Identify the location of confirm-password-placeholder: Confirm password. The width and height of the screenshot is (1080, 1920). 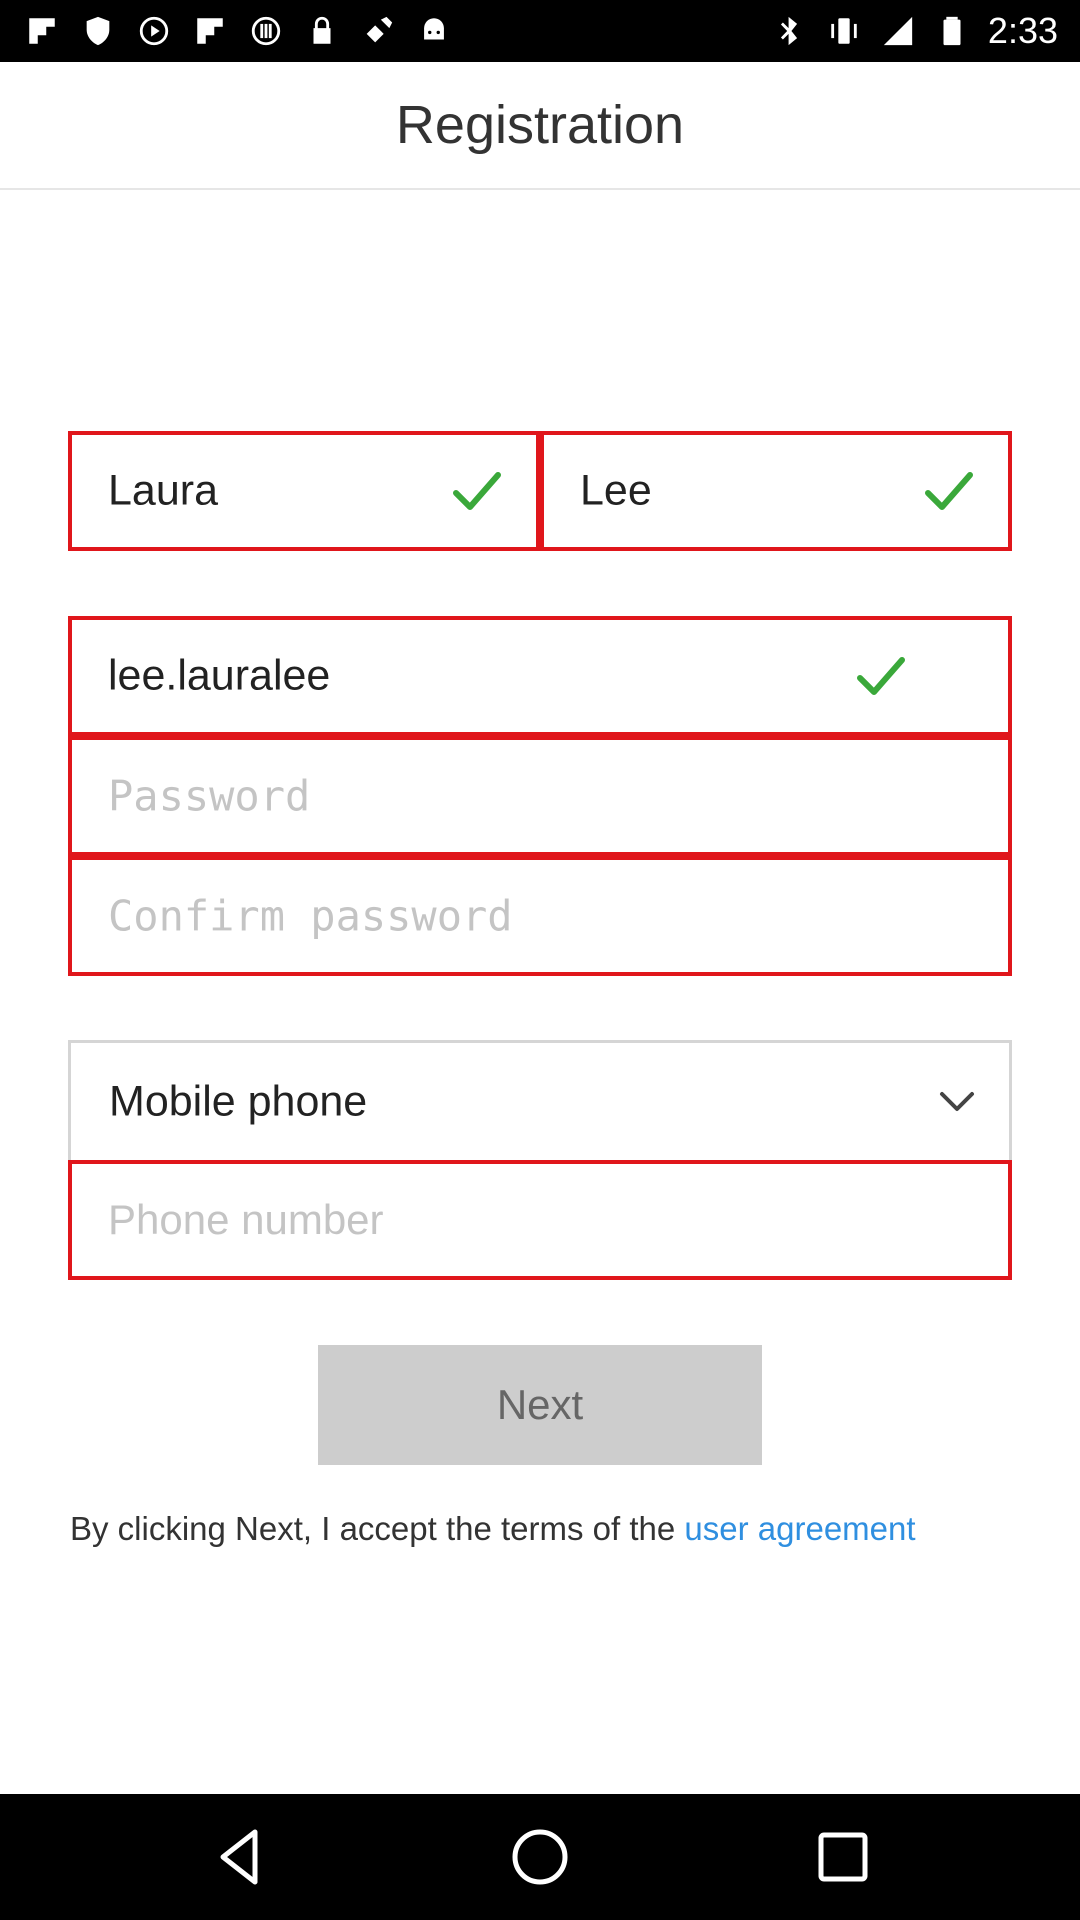
(310, 916).